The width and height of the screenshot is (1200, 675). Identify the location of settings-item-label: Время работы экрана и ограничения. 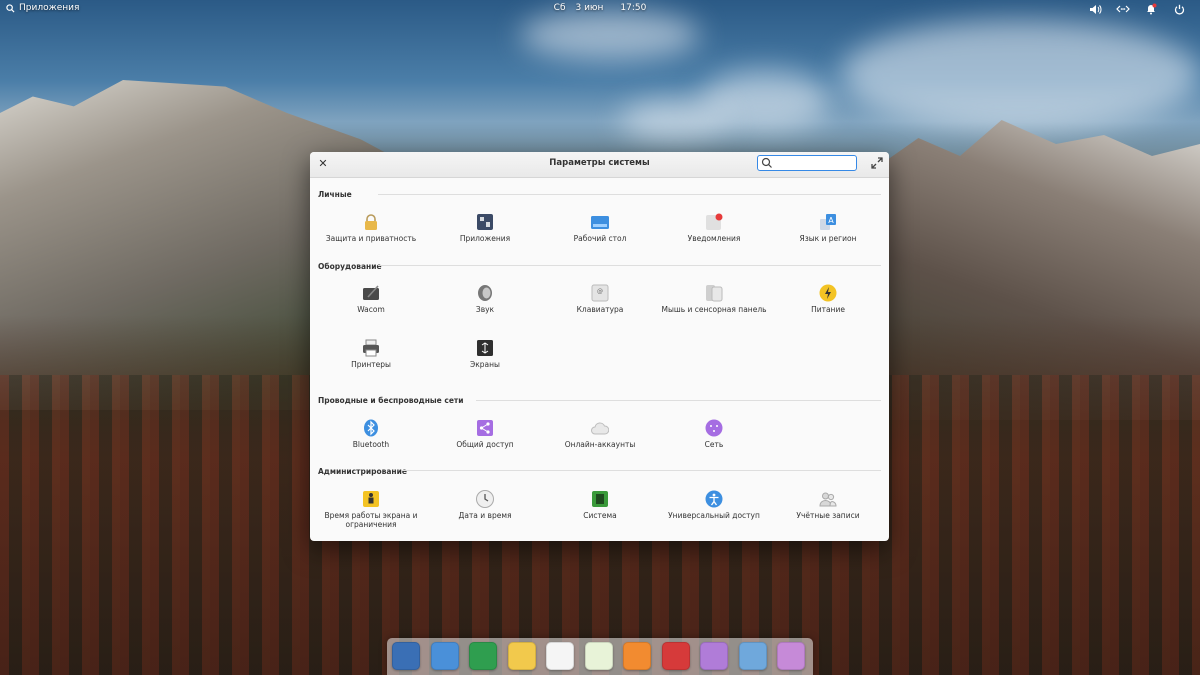
(371, 520).